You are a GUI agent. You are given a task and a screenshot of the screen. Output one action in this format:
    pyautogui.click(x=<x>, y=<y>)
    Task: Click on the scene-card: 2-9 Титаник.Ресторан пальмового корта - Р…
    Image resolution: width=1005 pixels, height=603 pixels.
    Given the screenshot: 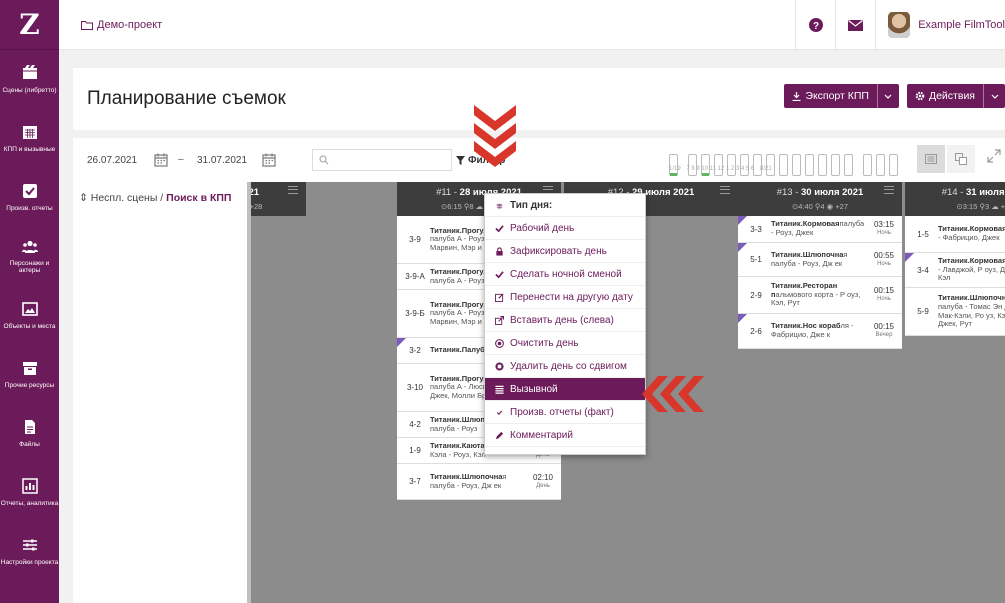 What is the action you would take?
    pyautogui.click(x=820, y=295)
    